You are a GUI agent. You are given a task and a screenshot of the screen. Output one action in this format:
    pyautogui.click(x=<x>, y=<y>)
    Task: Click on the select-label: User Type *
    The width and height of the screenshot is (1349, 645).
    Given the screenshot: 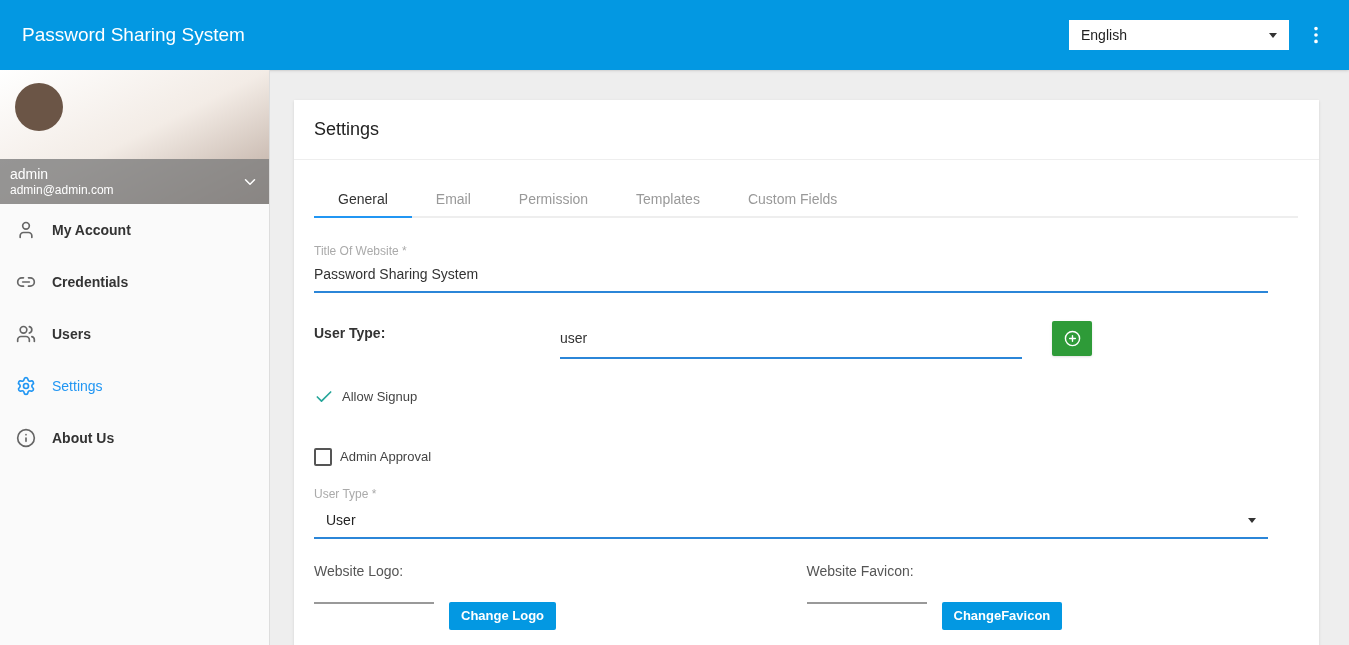 What is the action you would take?
    pyautogui.click(x=345, y=494)
    